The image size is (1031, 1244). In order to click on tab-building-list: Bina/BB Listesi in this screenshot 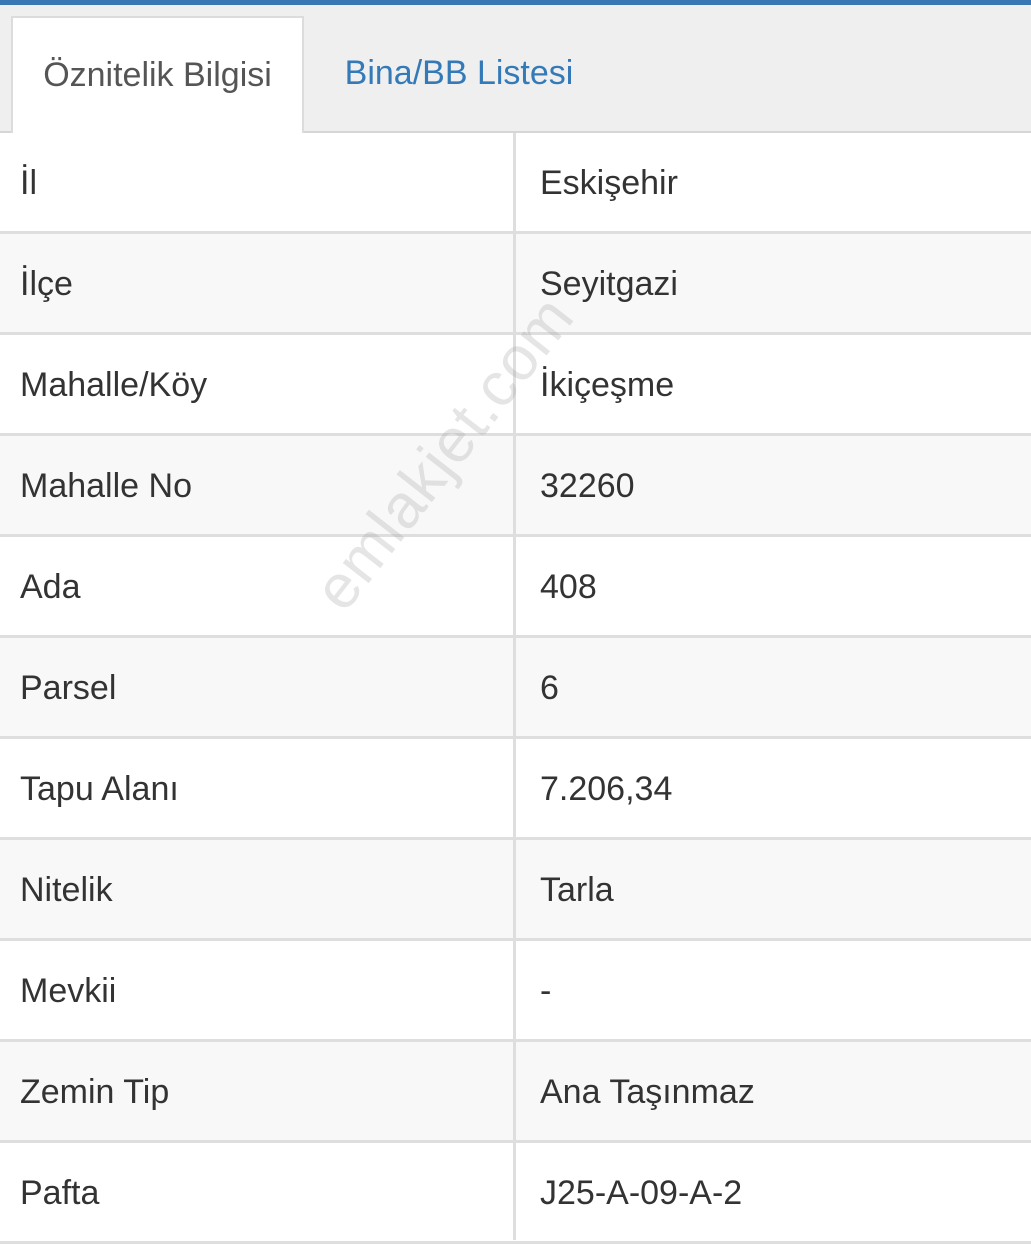, I will do `click(459, 73)`.